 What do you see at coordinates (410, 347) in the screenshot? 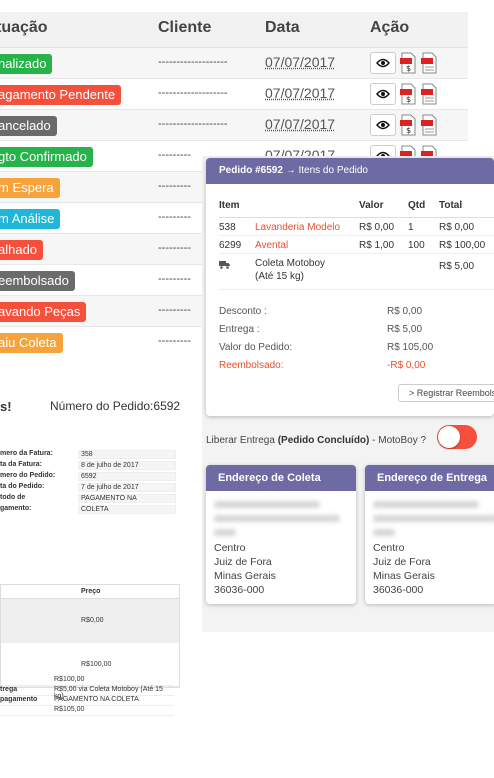
I see `summary-value: R$ 105,00` at bounding box center [410, 347].